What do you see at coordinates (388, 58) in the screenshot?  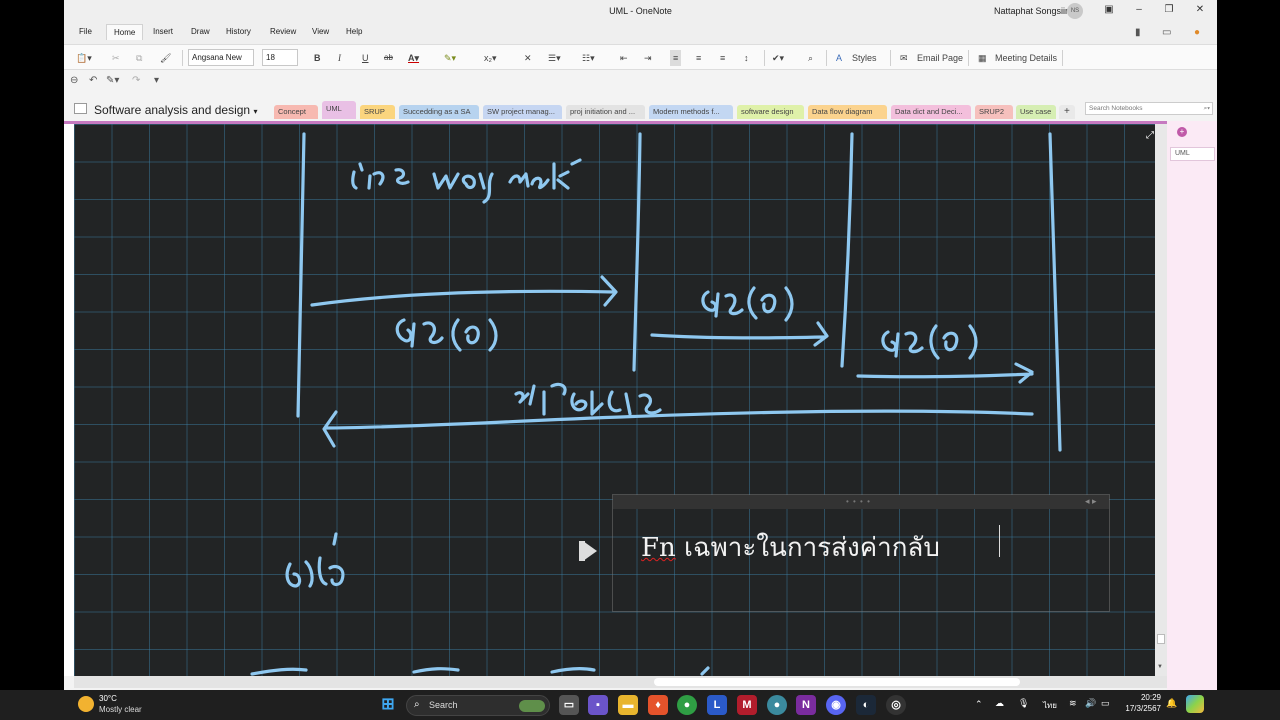 I see `strikethrough-button: ab` at bounding box center [388, 58].